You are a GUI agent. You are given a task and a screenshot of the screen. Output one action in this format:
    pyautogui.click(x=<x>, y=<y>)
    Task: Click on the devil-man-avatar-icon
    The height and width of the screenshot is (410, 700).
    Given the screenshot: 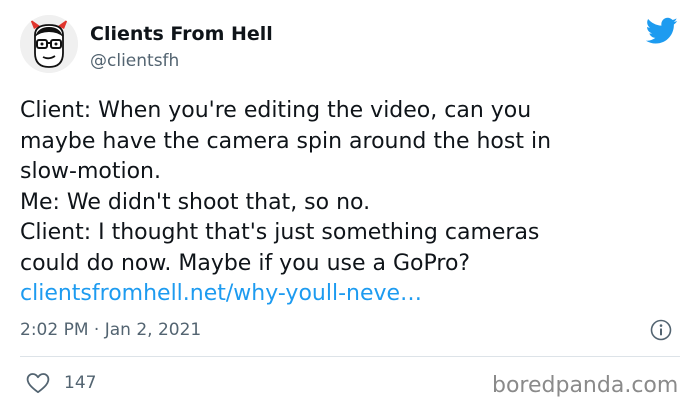 What is the action you would take?
    pyautogui.click(x=49, y=44)
    